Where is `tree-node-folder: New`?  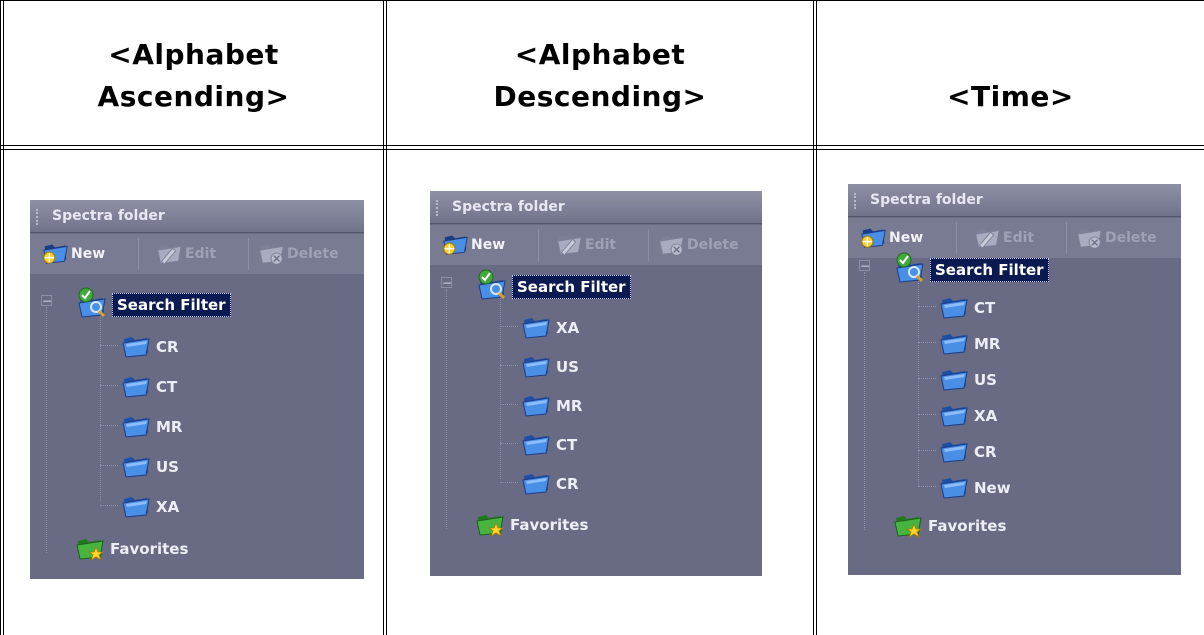 tree-node-folder: New is located at coordinates (974, 488).